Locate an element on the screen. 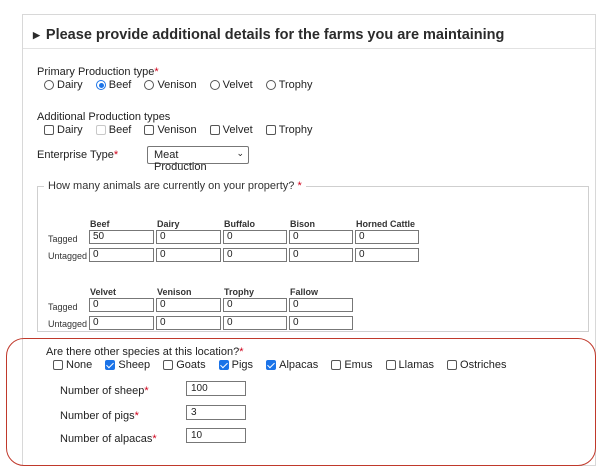 This screenshot has width=598, height=468. enterprise-type-value: Meat Production is located at coordinates (180, 161).